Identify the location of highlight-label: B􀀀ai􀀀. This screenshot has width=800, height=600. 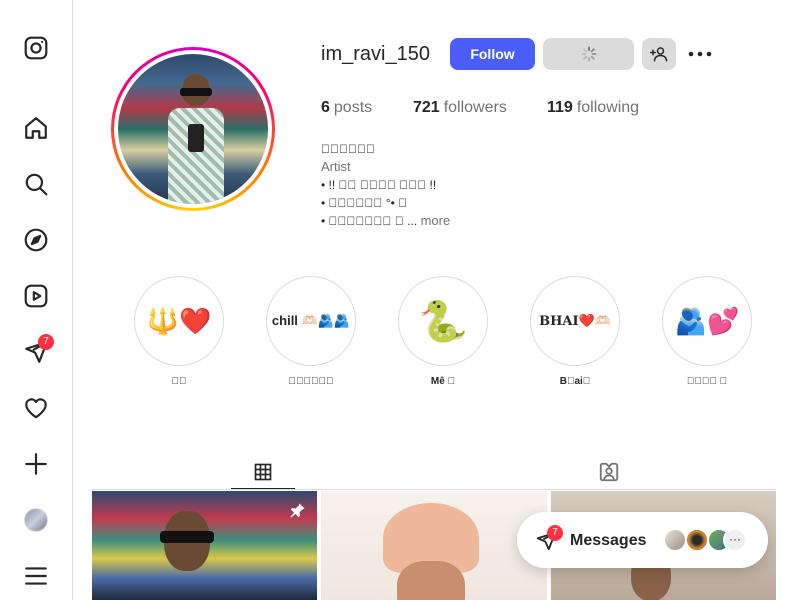
(575, 381).